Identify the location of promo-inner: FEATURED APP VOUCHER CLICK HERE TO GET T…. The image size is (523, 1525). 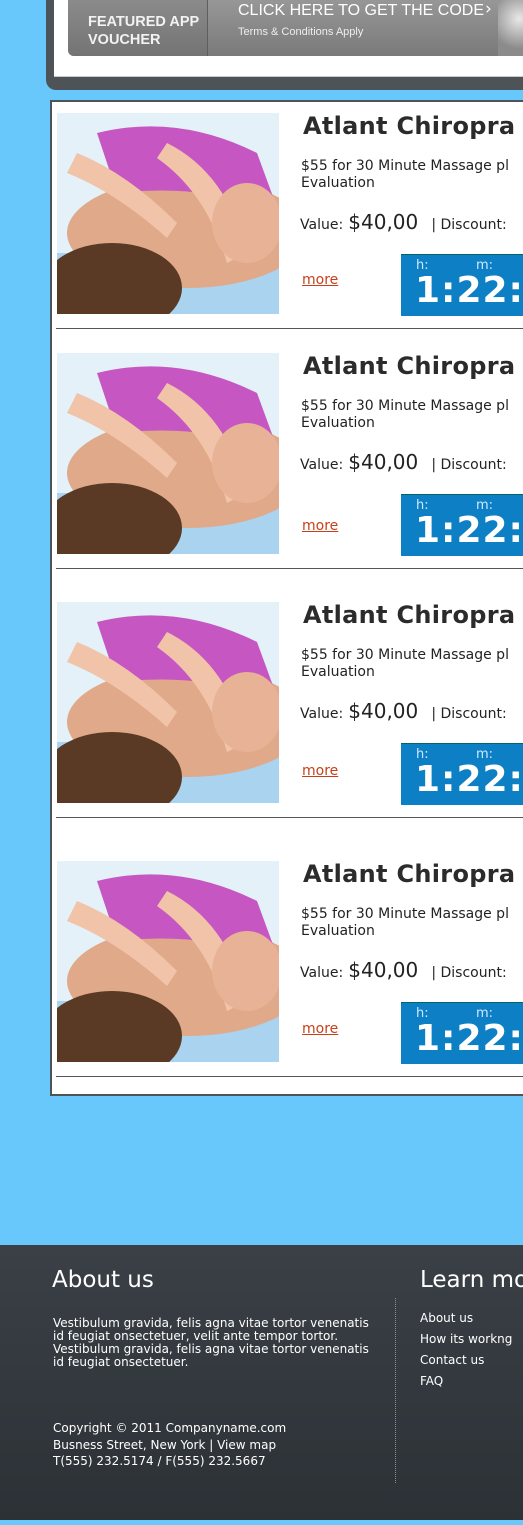
(288, 38).